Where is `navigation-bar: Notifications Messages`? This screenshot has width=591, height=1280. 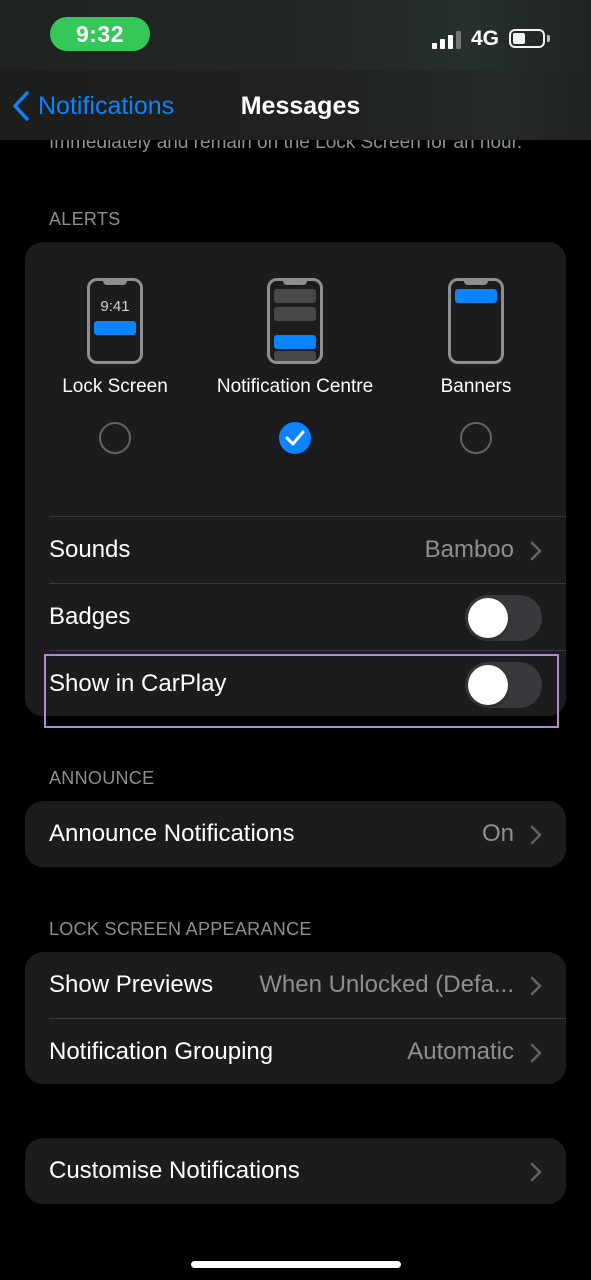
navigation-bar: Notifications Messages is located at coordinates (295, 105).